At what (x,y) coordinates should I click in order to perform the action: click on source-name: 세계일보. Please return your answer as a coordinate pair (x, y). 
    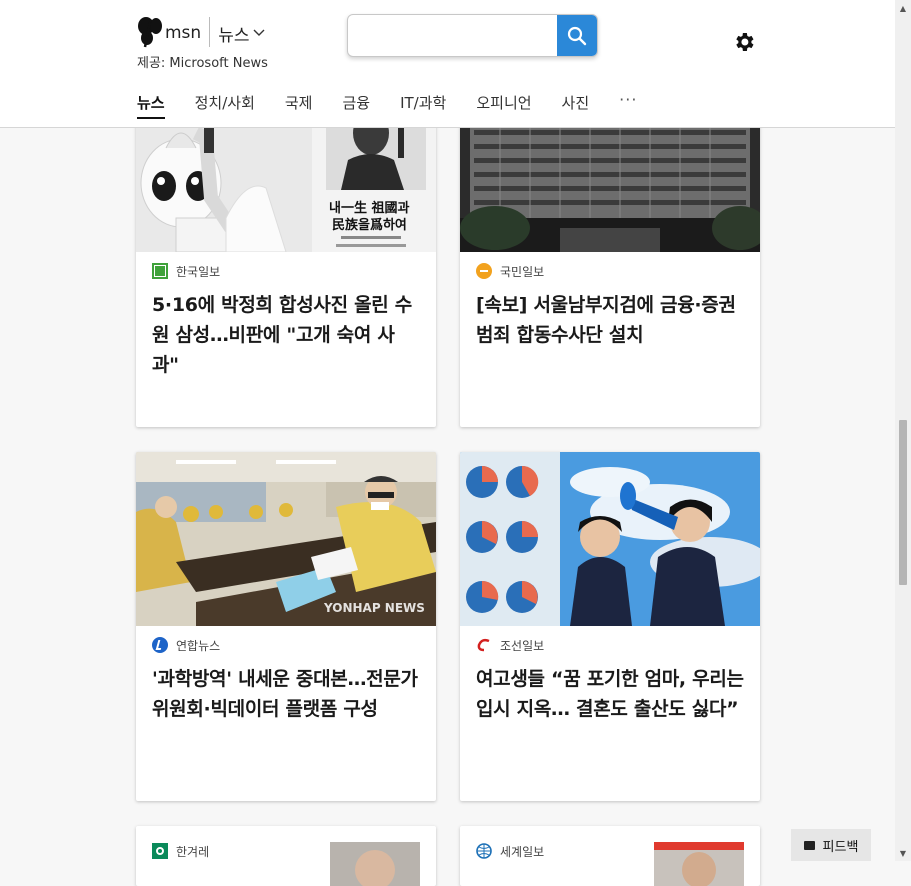
    Looking at the image, I should click on (522, 851).